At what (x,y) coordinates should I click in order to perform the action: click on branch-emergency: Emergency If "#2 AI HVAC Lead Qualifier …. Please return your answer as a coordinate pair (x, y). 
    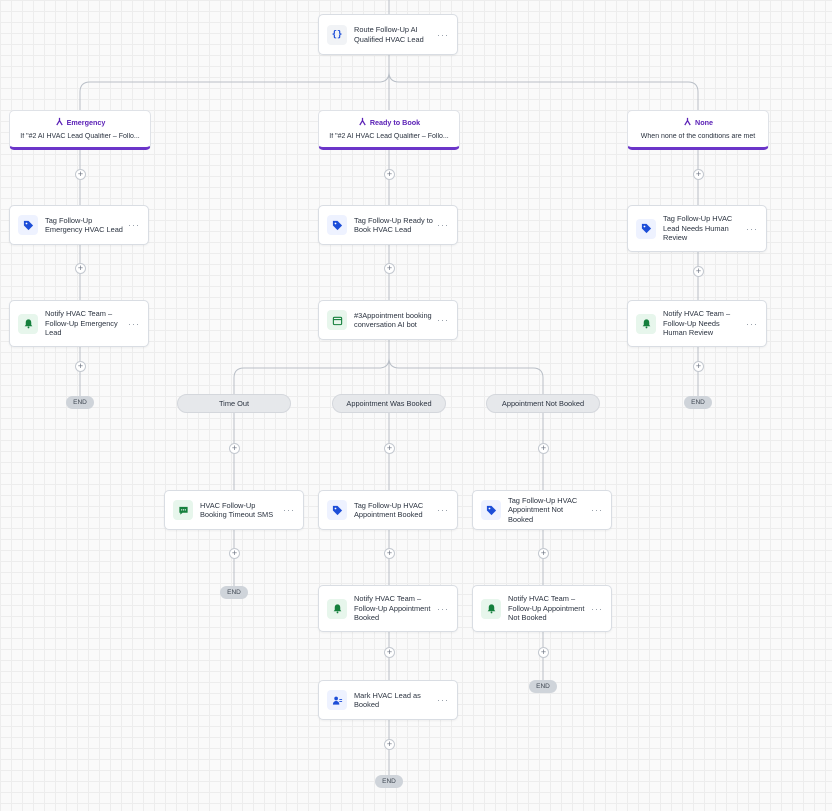
    Looking at the image, I should click on (80, 130).